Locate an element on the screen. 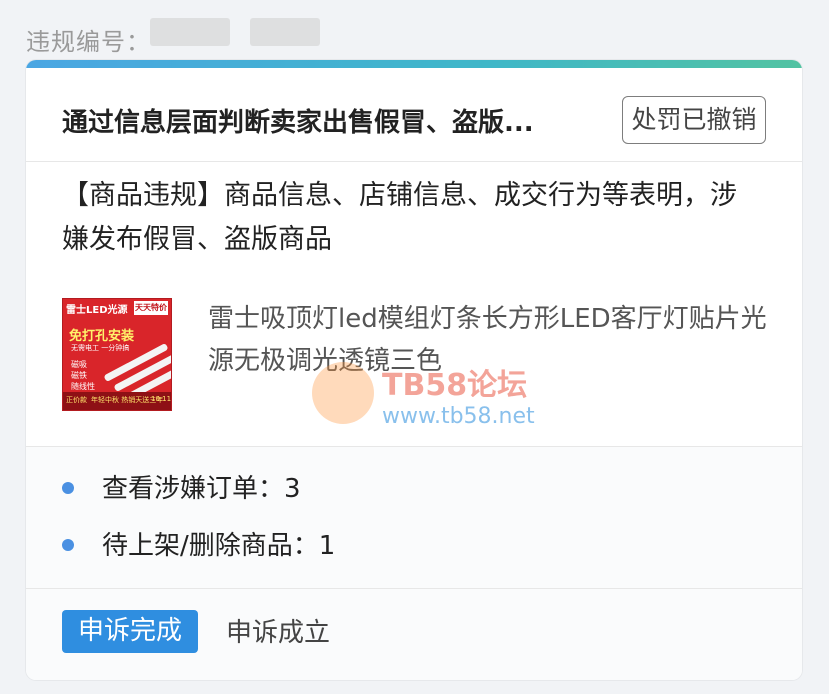  stat-label: 查看涉嫌订单：3 is located at coordinates (201, 489).